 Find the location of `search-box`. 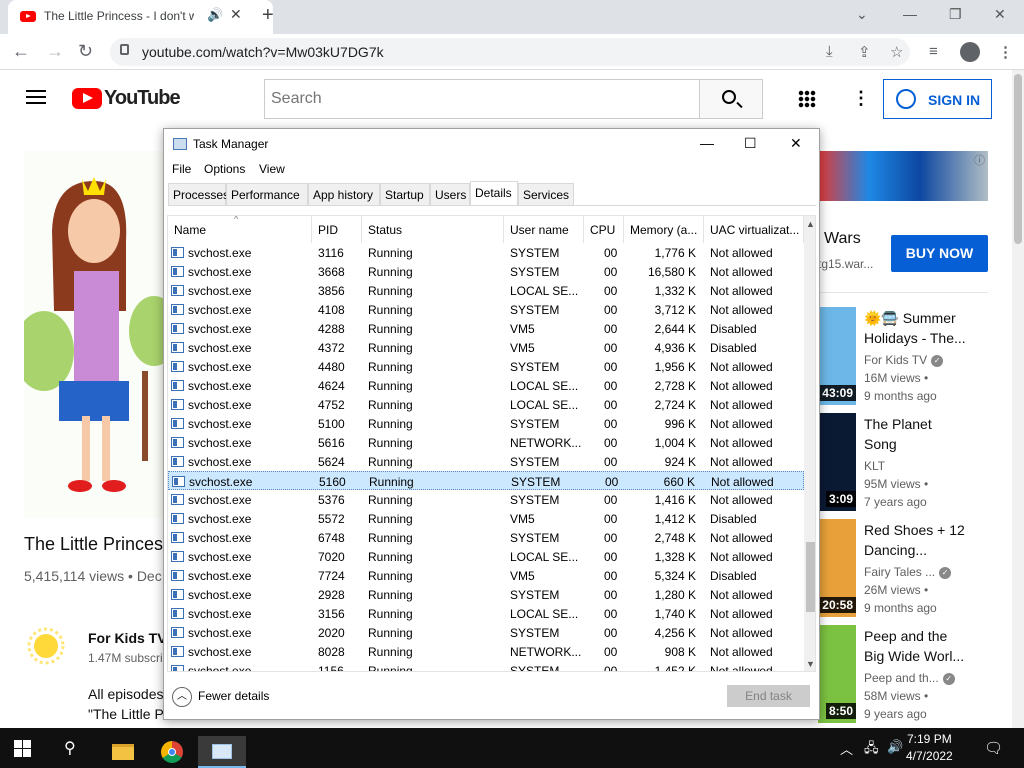

search-box is located at coordinates (482, 99).